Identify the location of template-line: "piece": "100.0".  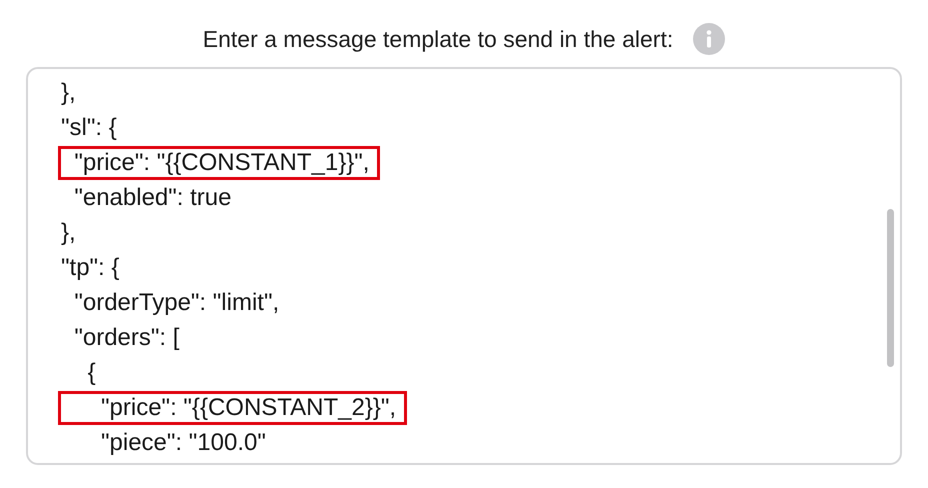
(183, 443).